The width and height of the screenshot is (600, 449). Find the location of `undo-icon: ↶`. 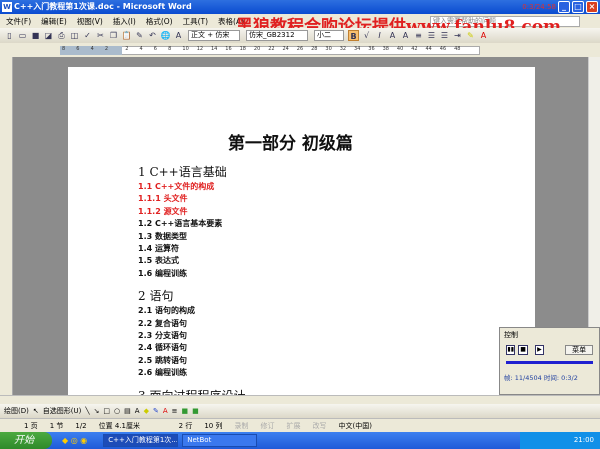

undo-icon: ↶ is located at coordinates (152, 35).